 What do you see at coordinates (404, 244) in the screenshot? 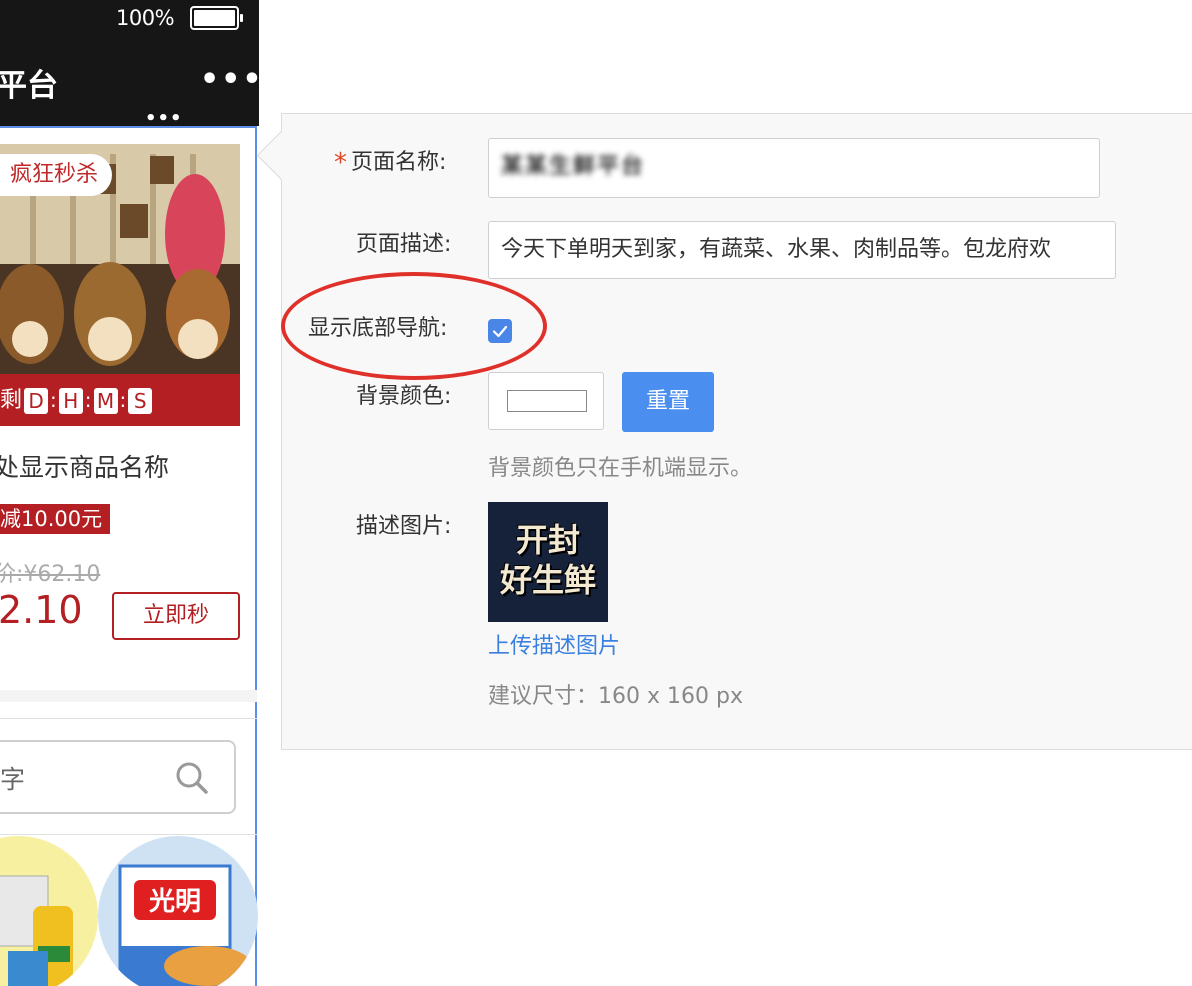
I see `page-desc-label: 页面描述:` at bounding box center [404, 244].